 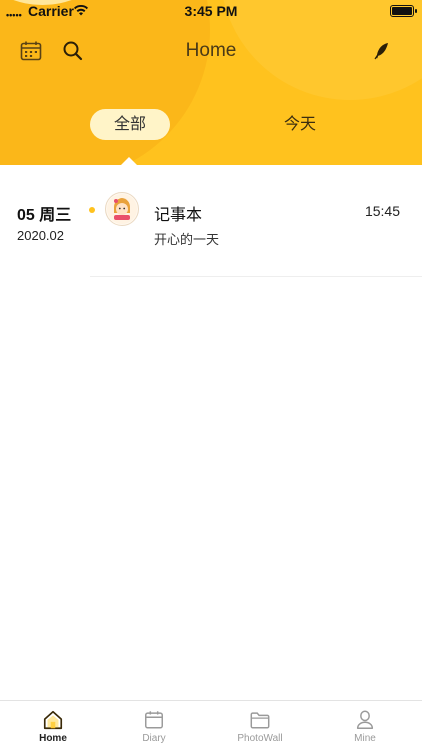 What do you see at coordinates (211, 50) in the screenshot?
I see `page-title: Home` at bounding box center [211, 50].